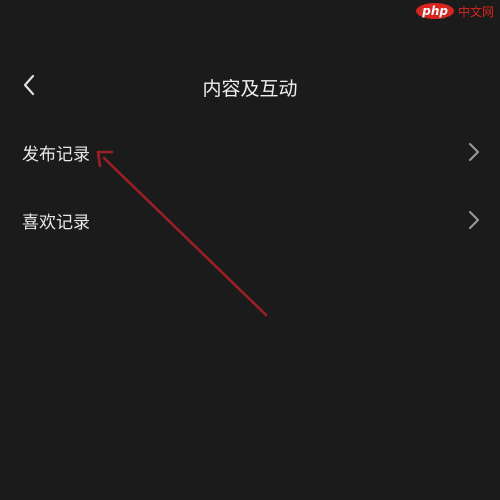  I want to click on php-cn-watermark: php 中文网, so click(458, 11).